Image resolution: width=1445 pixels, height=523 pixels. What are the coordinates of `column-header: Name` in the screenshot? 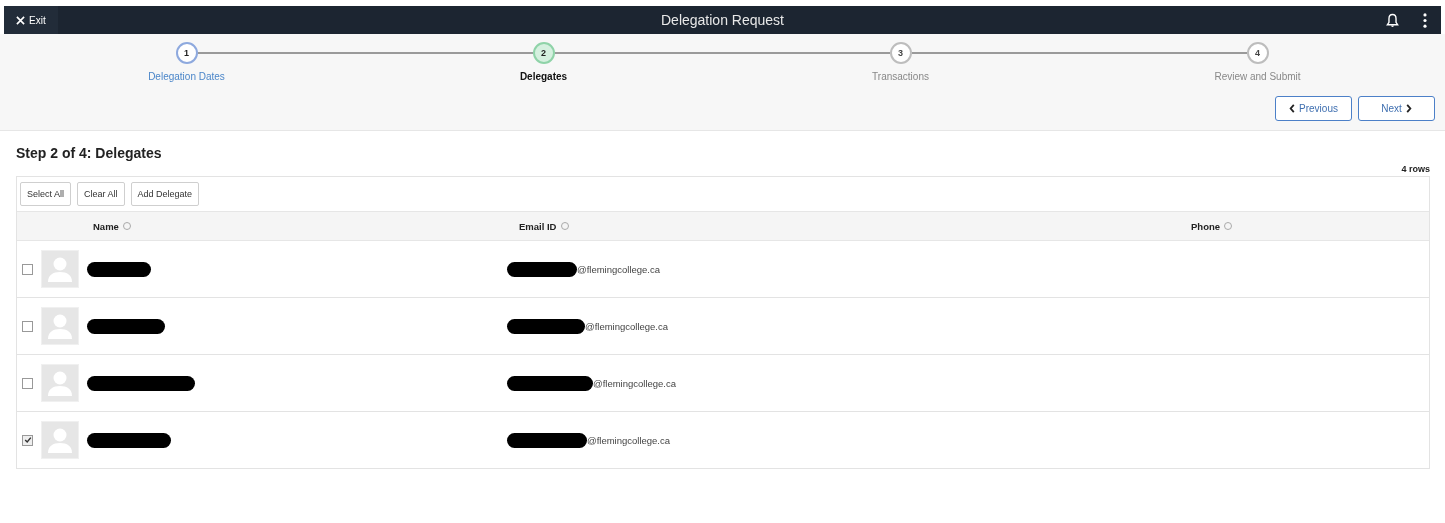 It's located at (112, 226).